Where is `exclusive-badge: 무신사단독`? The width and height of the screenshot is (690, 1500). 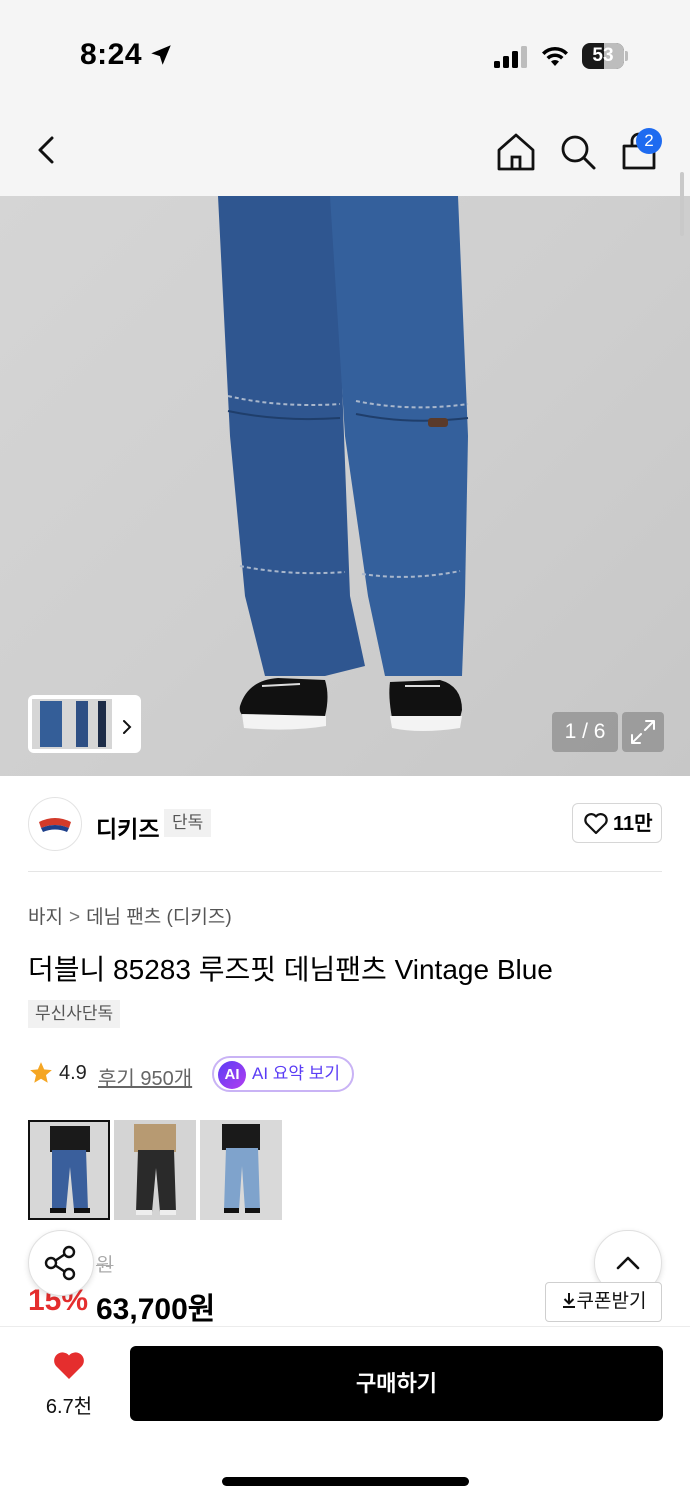 exclusive-badge: 무신사단독 is located at coordinates (74, 1014).